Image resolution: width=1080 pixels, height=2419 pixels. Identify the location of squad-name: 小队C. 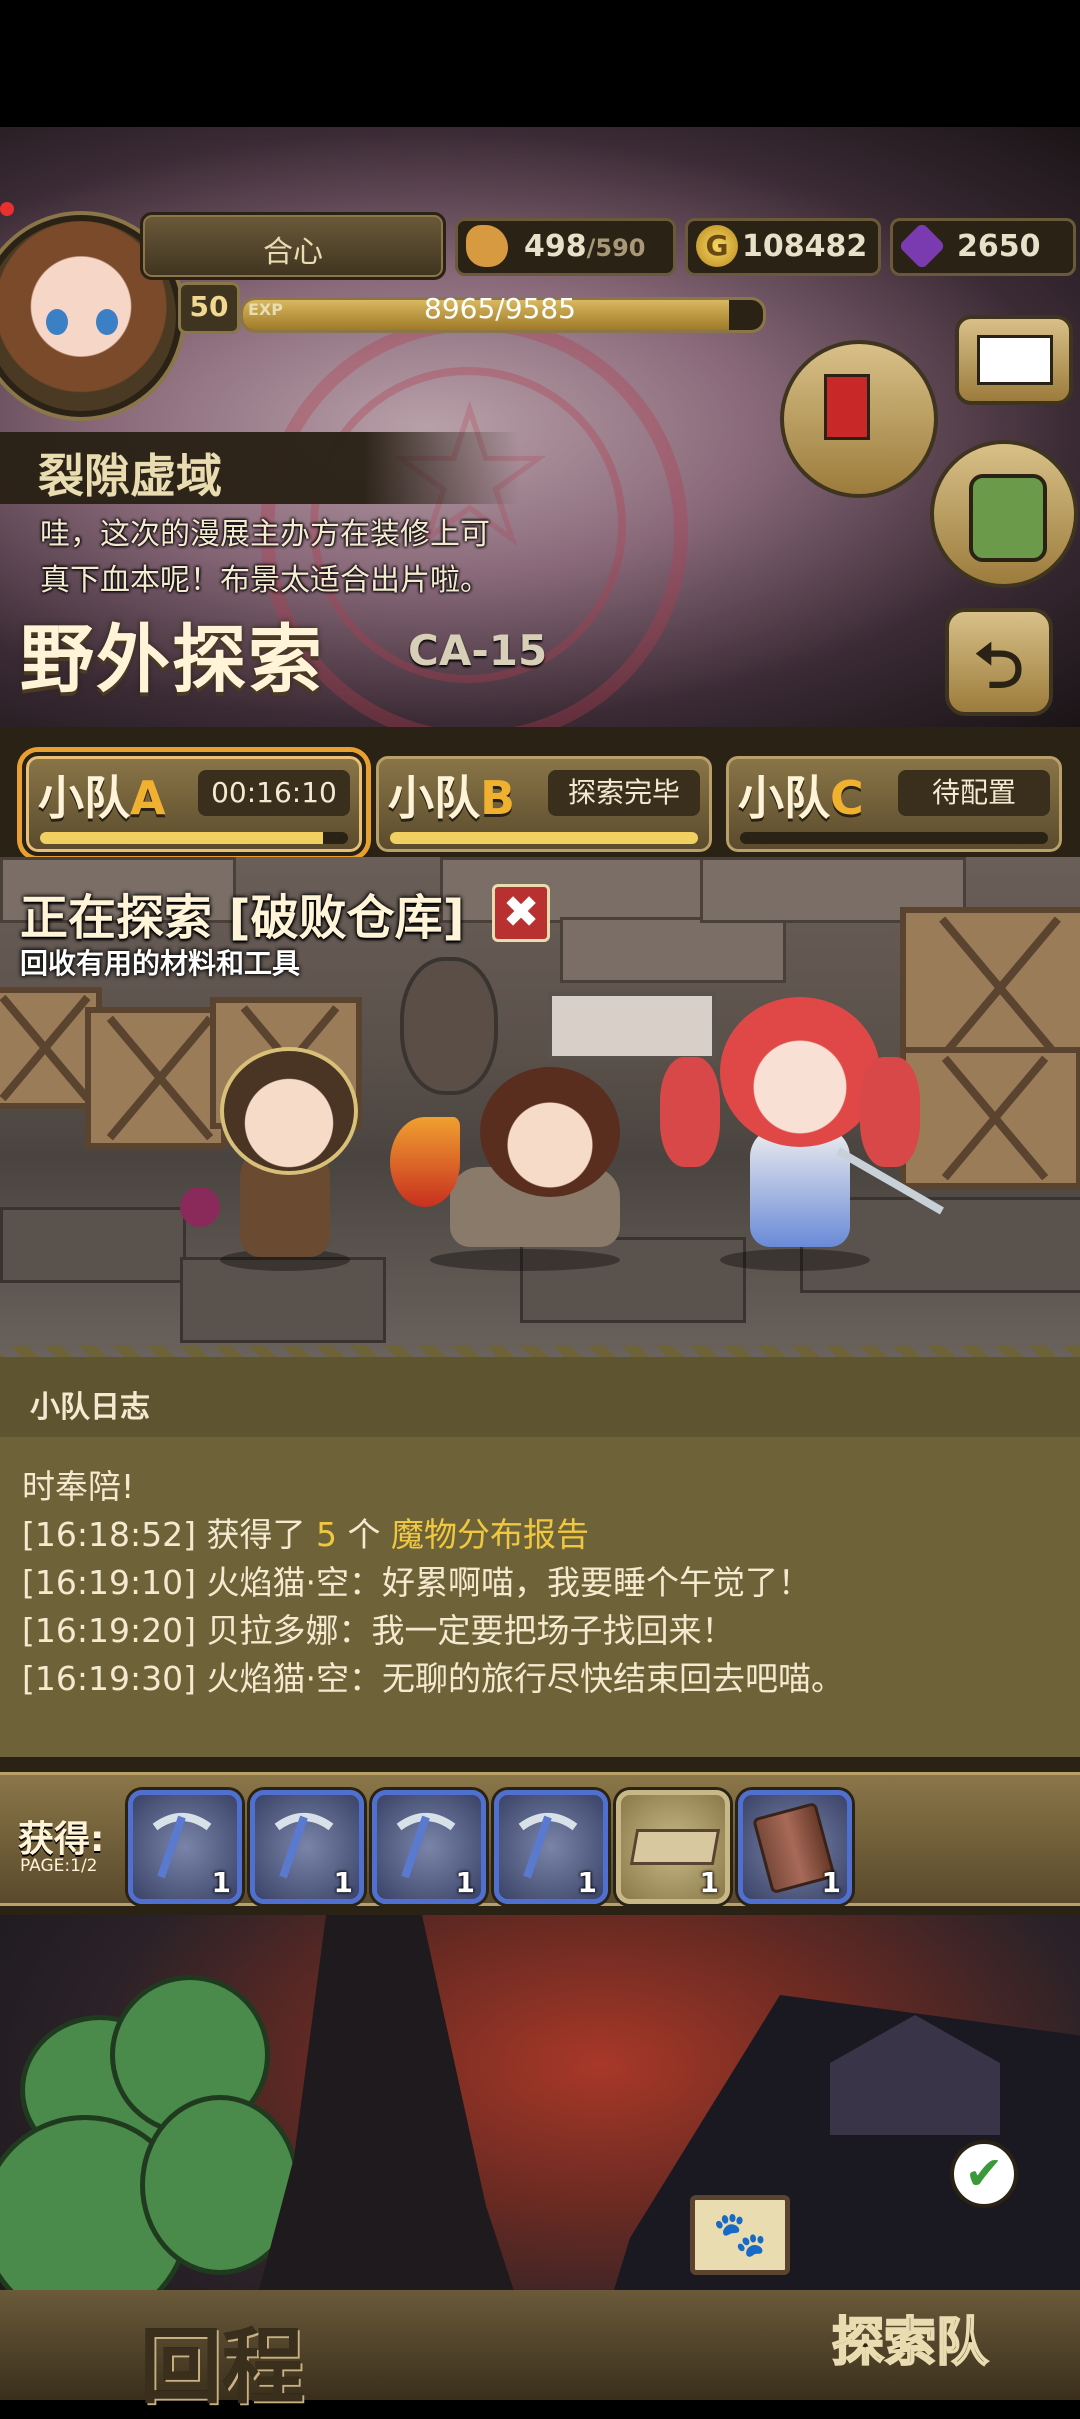
(801, 795).